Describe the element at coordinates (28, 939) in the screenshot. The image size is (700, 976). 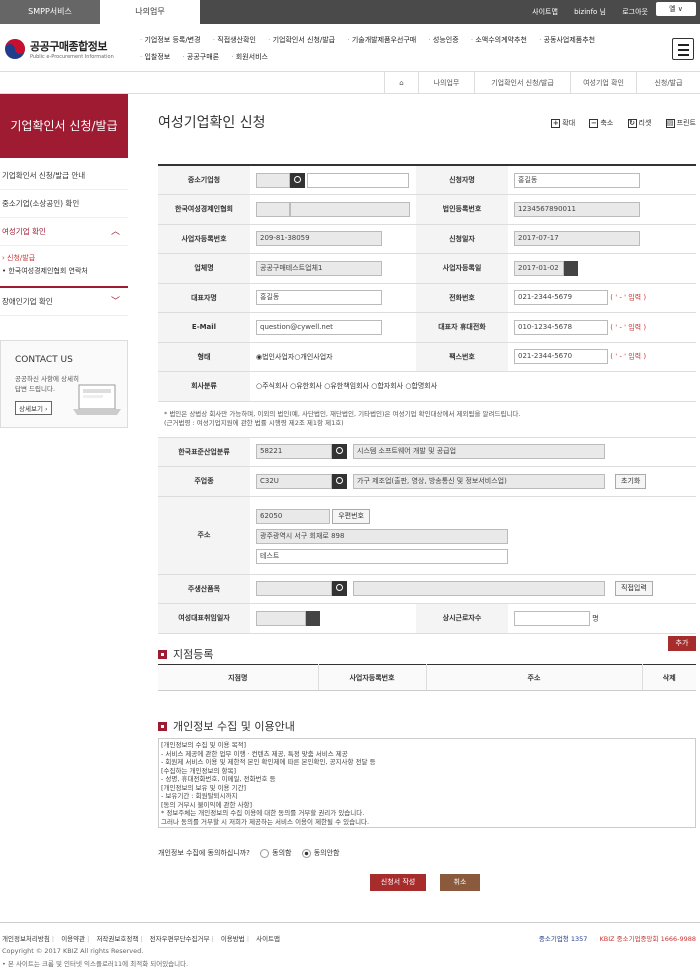
I see `footer-link: 개인정보처리방침` at that location.